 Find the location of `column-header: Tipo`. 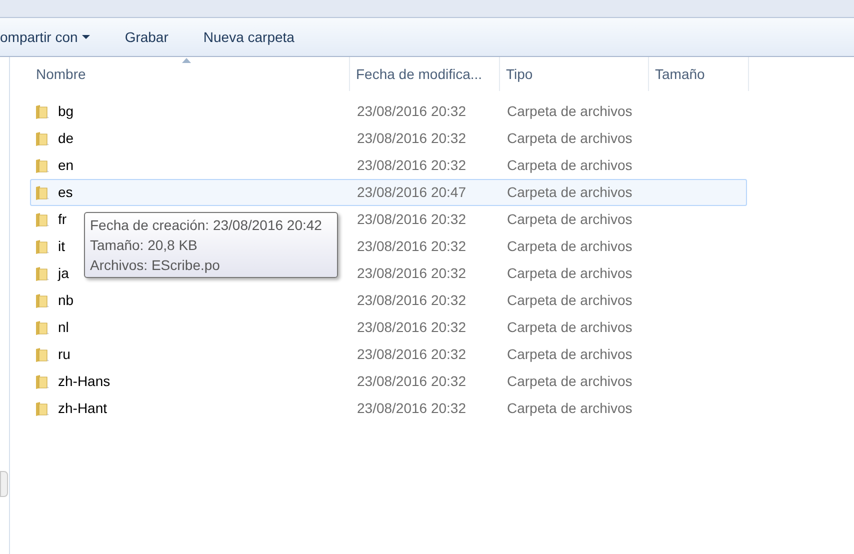

column-header: Tipo is located at coordinates (574, 74).